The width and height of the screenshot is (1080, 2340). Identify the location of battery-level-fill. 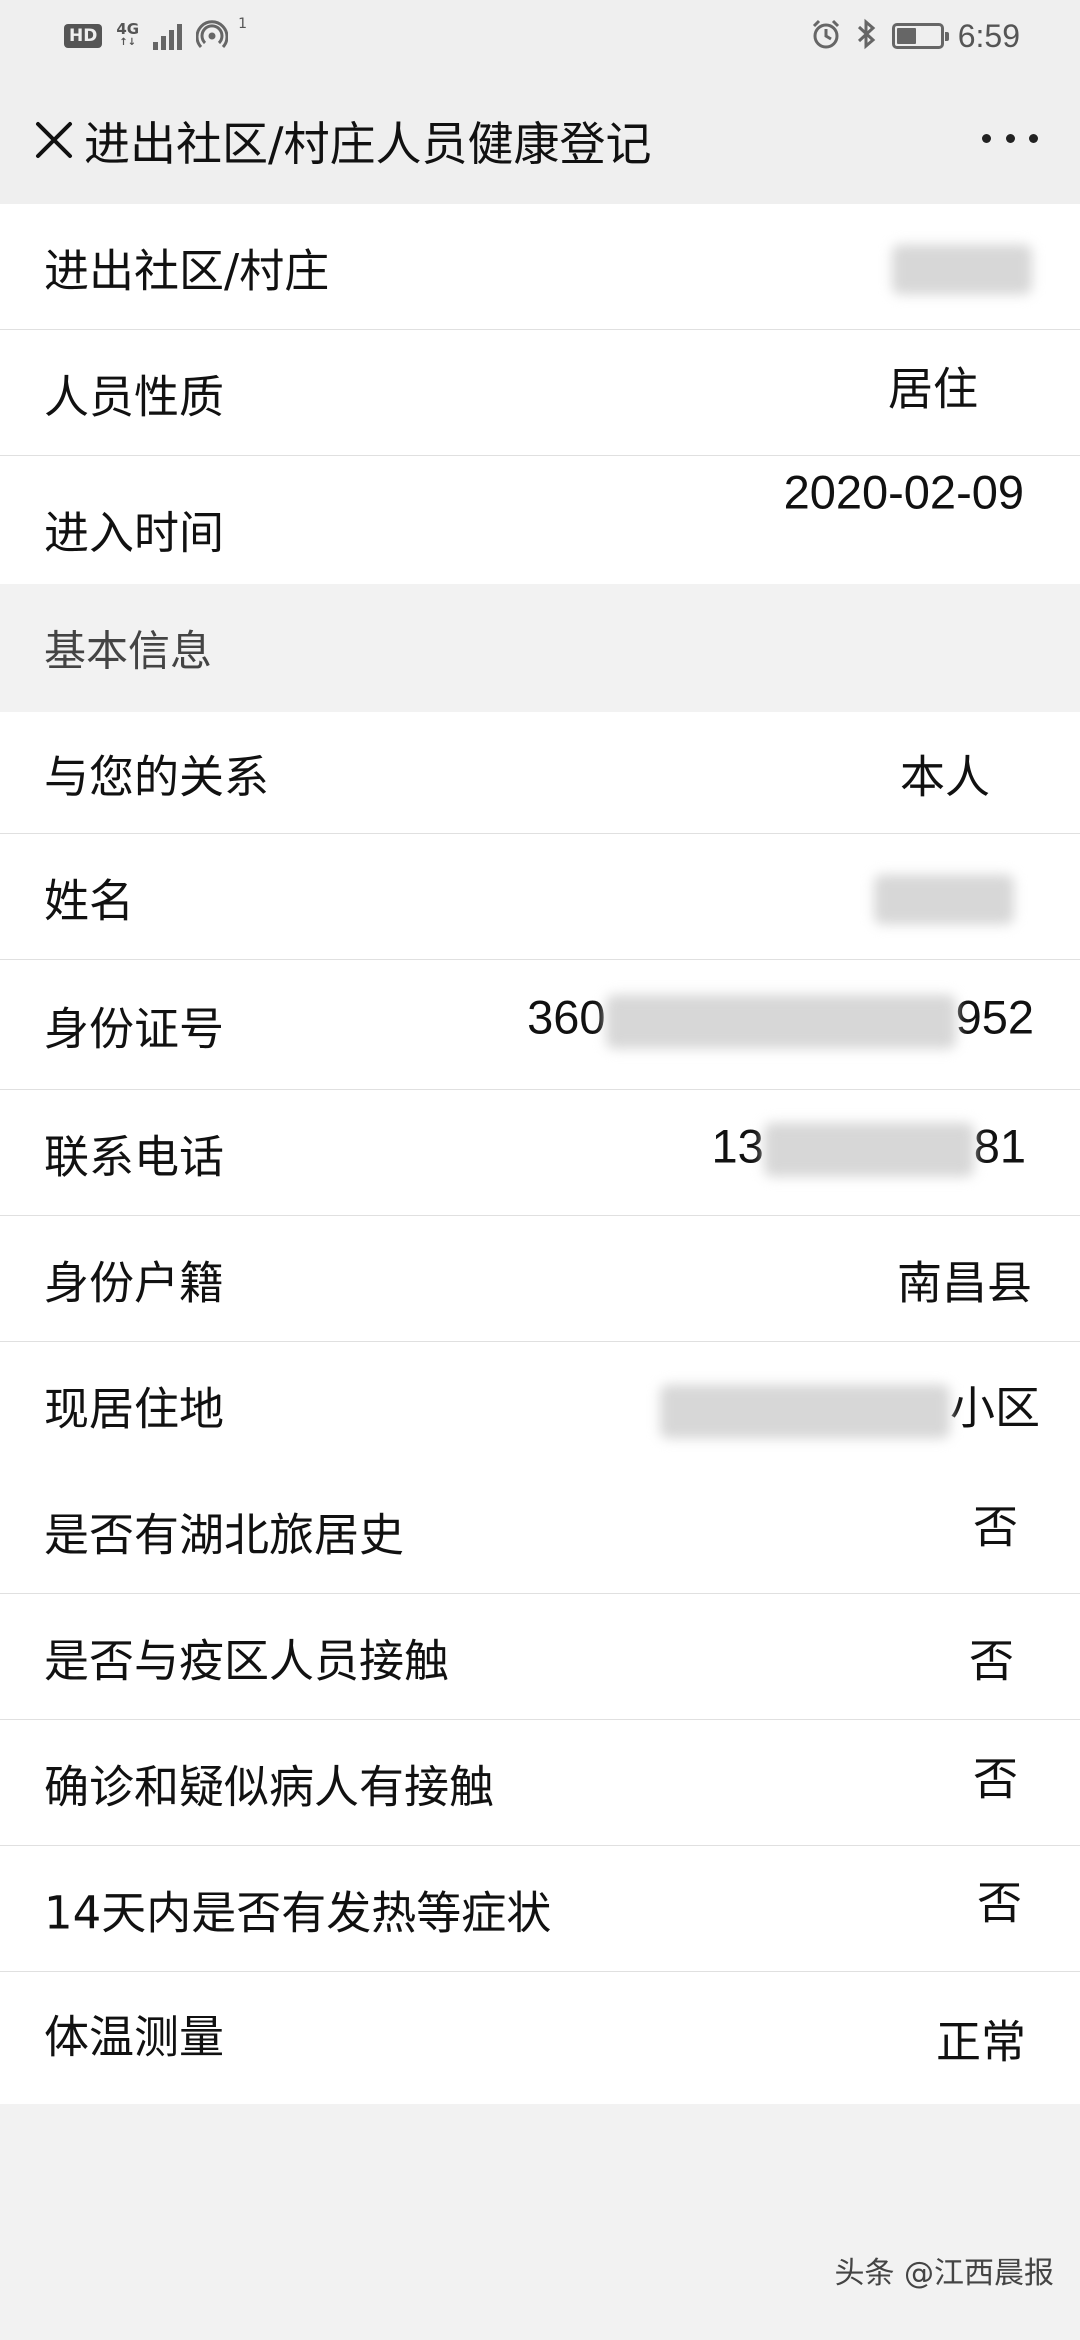
(906, 36).